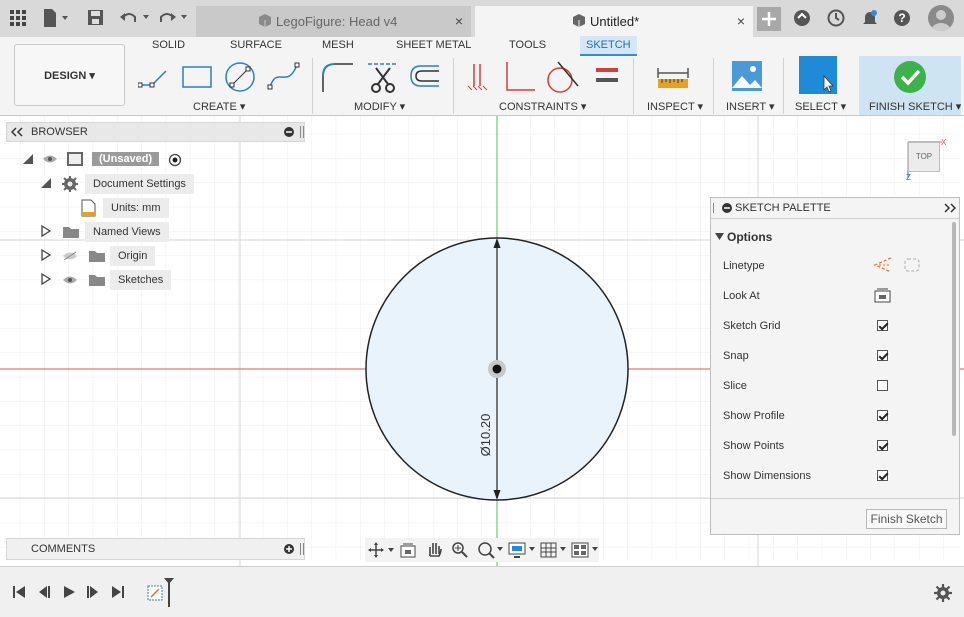 This screenshot has height=617, width=964. Describe the element at coordinates (522, 551) in the screenshot. I see `display-settings-icon` at that location.